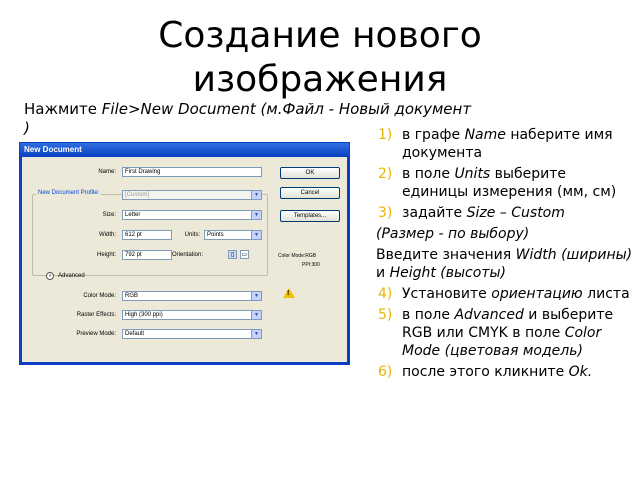 The height and width of the screenshot is (480, 640). I want to click on name-label: Name:, so click(107, 172).